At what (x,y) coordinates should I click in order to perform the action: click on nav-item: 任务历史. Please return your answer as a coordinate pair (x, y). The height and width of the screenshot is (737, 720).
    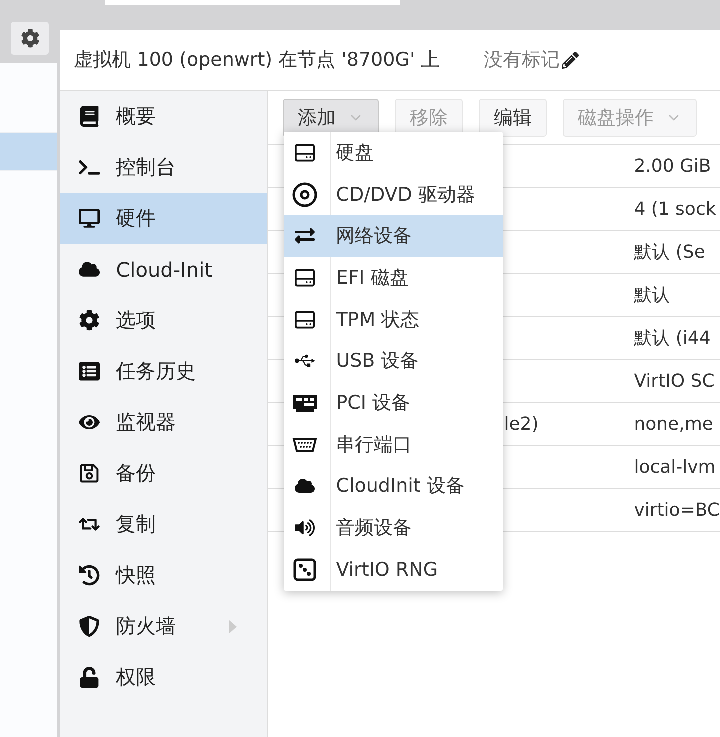
    Looking at the image, I should click on (164, 371).